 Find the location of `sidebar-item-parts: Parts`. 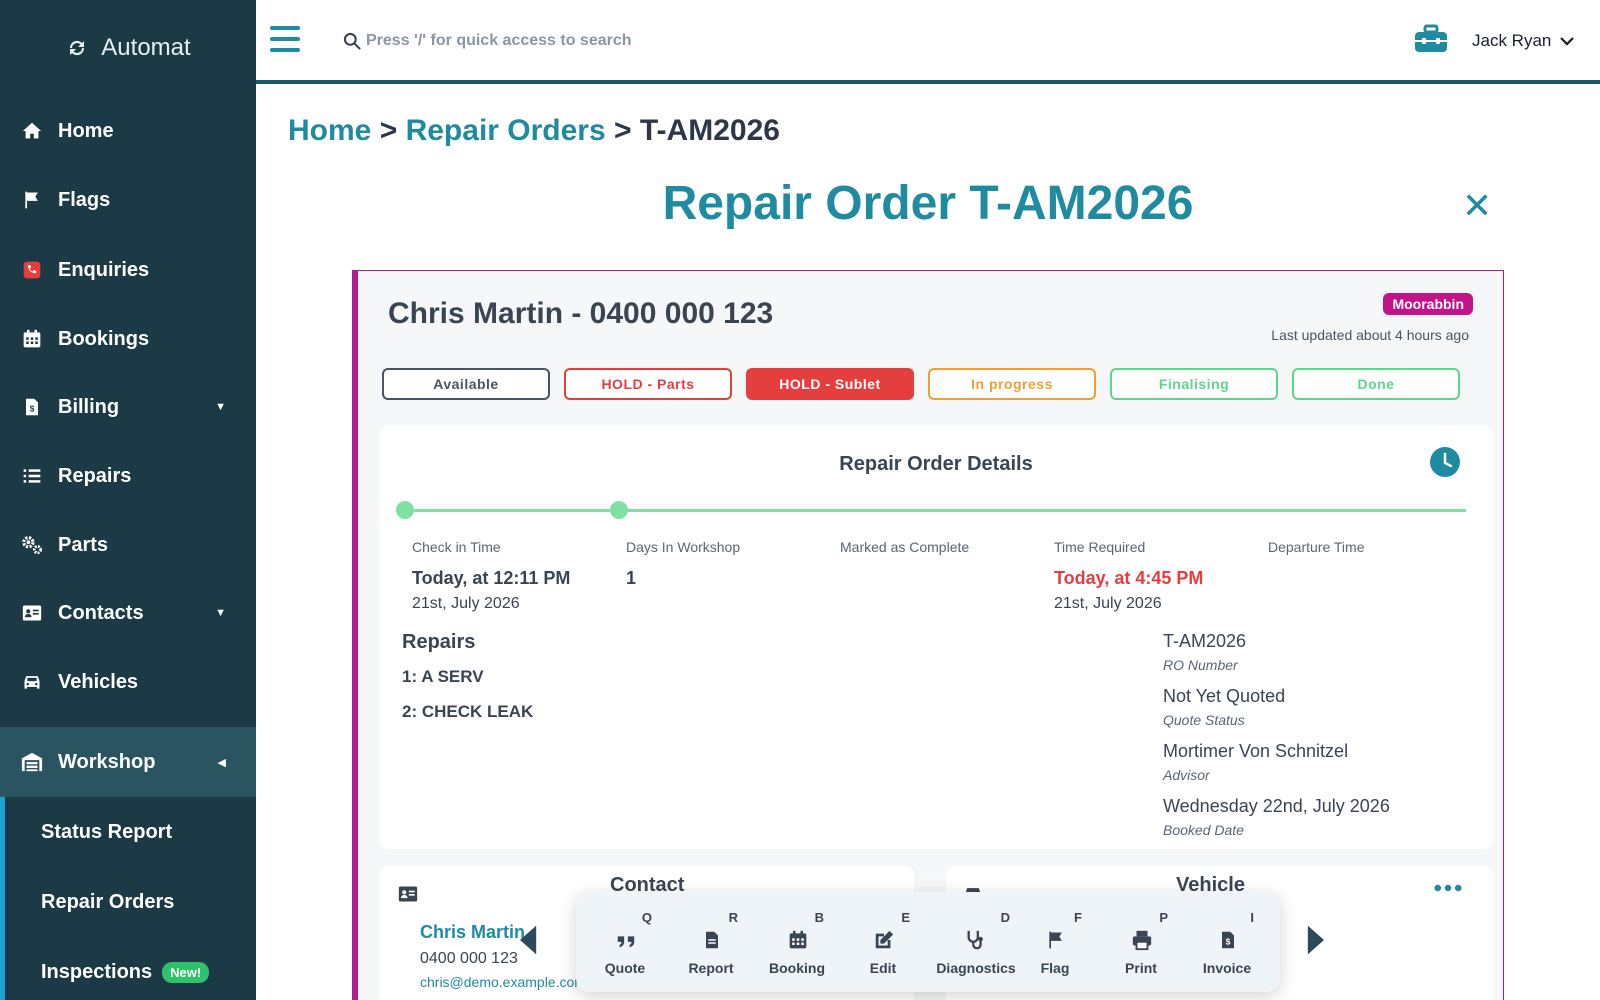

sidebar-item-parts: Parts is located at coordinates (128, 545).